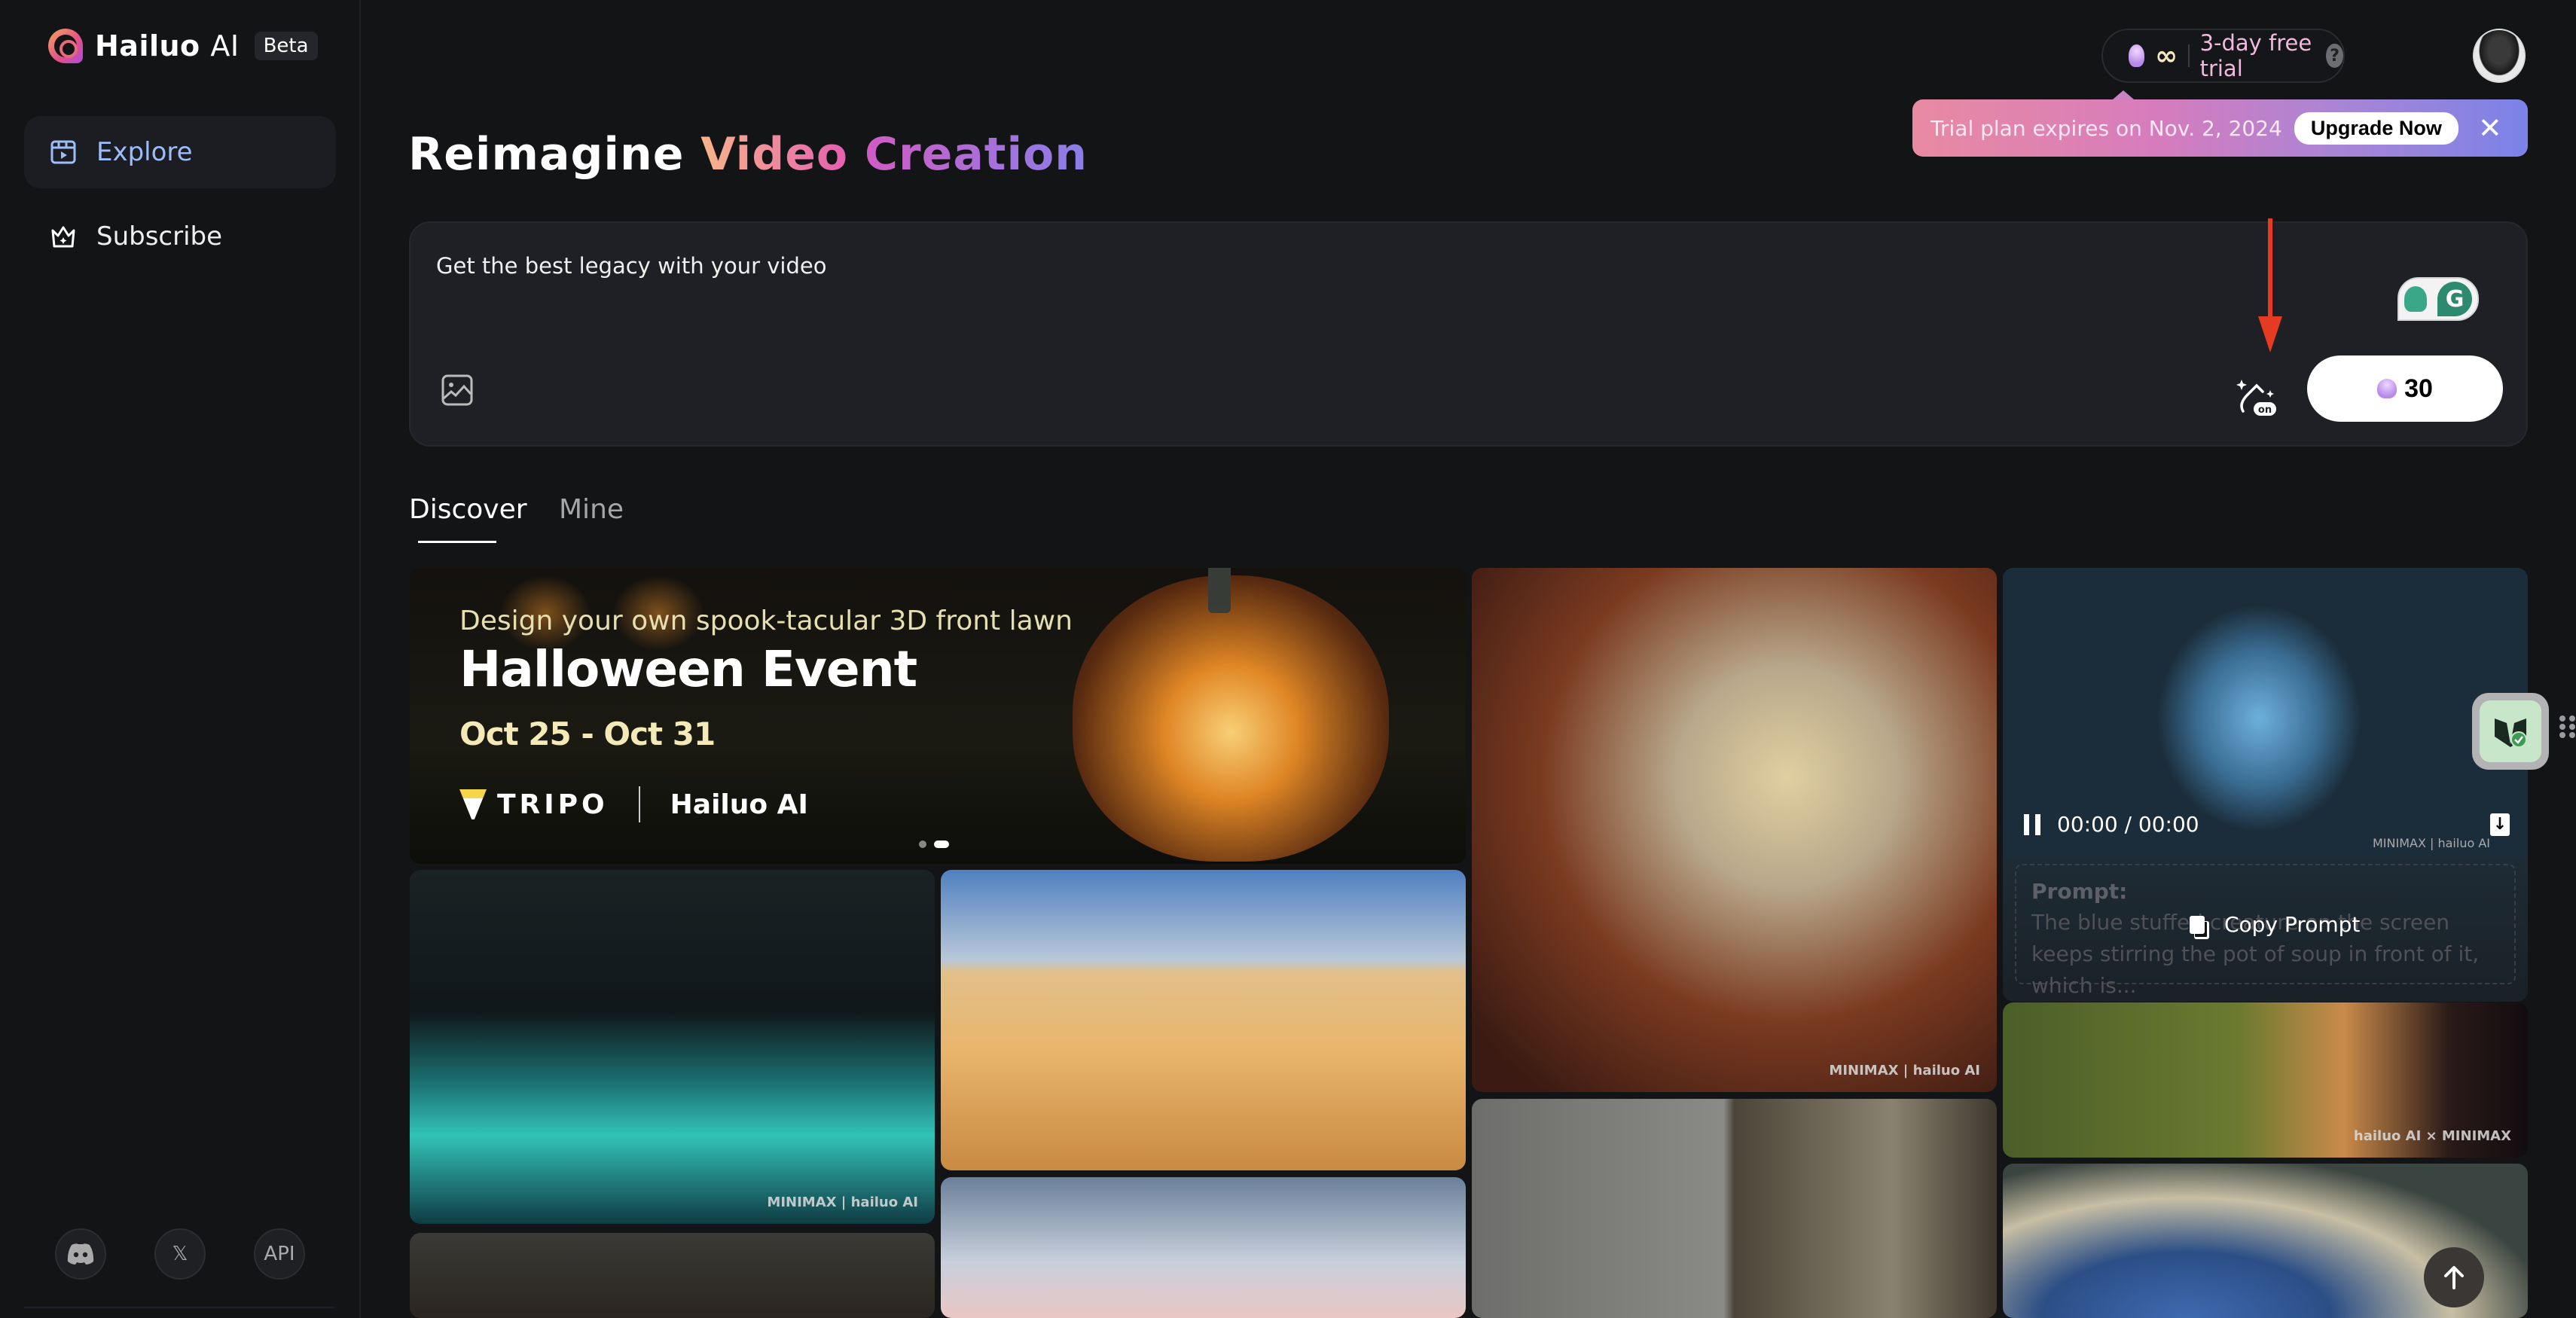 Image resolution: width=2576 pixels, height=1318 pixels. I want to click on banner-dates: Oct 25 - Oct 31, so click(588, 733).